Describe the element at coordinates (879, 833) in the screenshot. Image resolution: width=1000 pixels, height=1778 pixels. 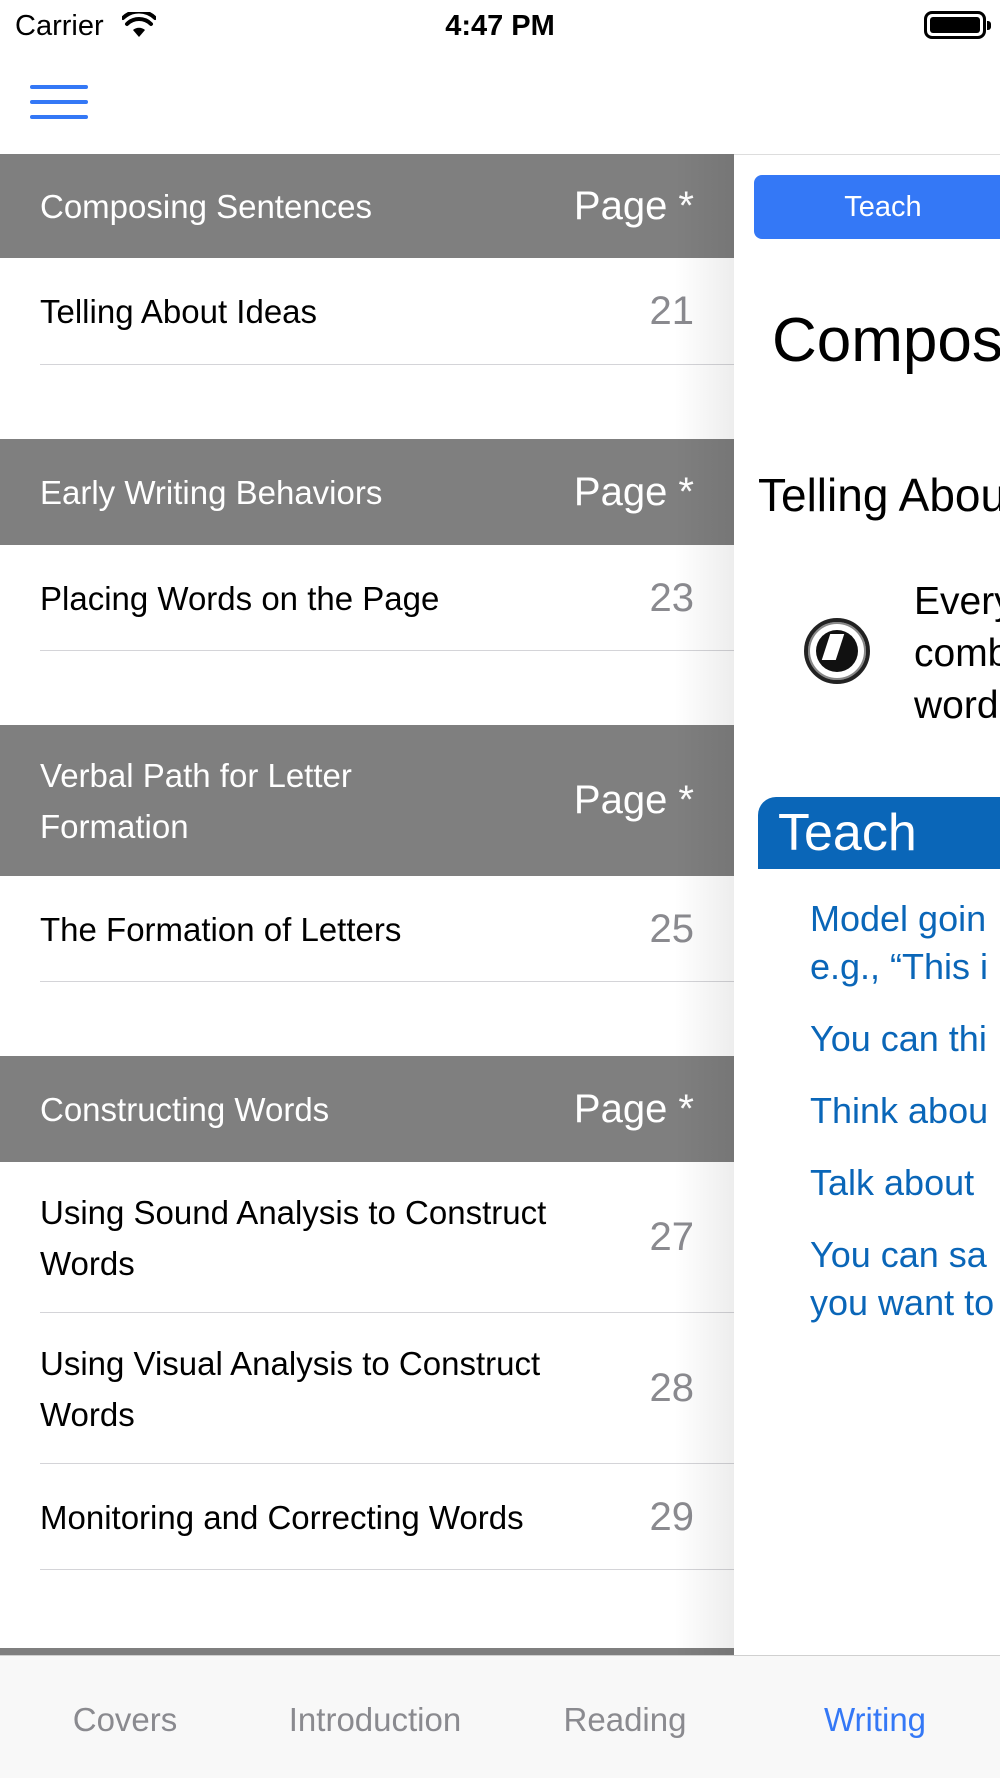
I see `teach-banner: Teach` at that location.